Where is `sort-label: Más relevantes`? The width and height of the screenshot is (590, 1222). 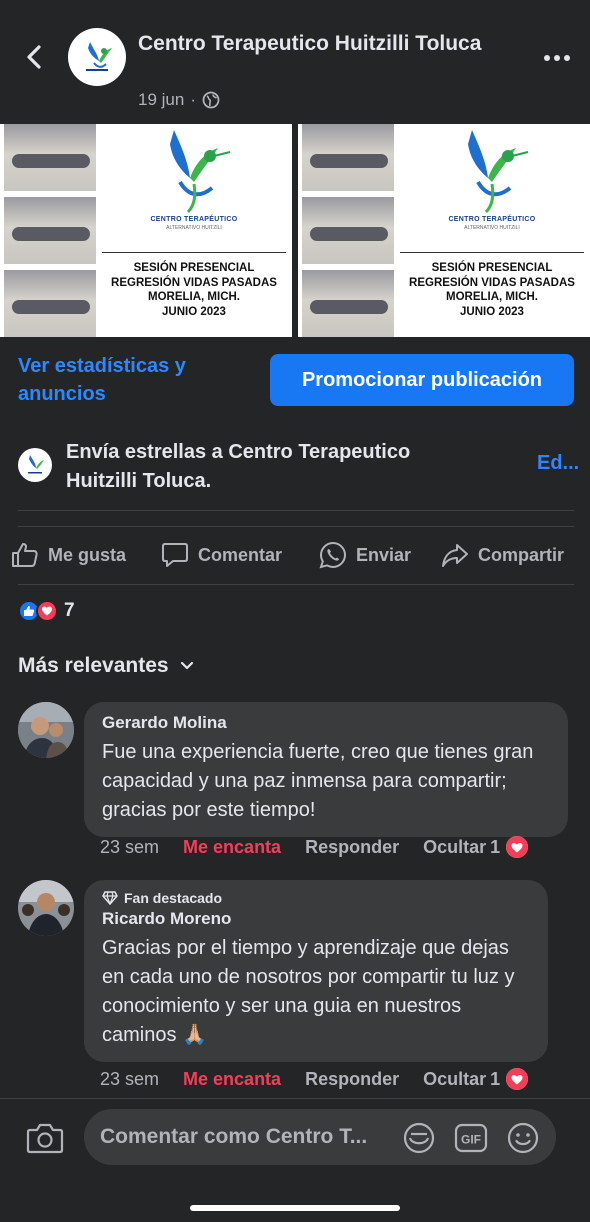 sort-label: Más relevantes is located at coordinates (93, 665).